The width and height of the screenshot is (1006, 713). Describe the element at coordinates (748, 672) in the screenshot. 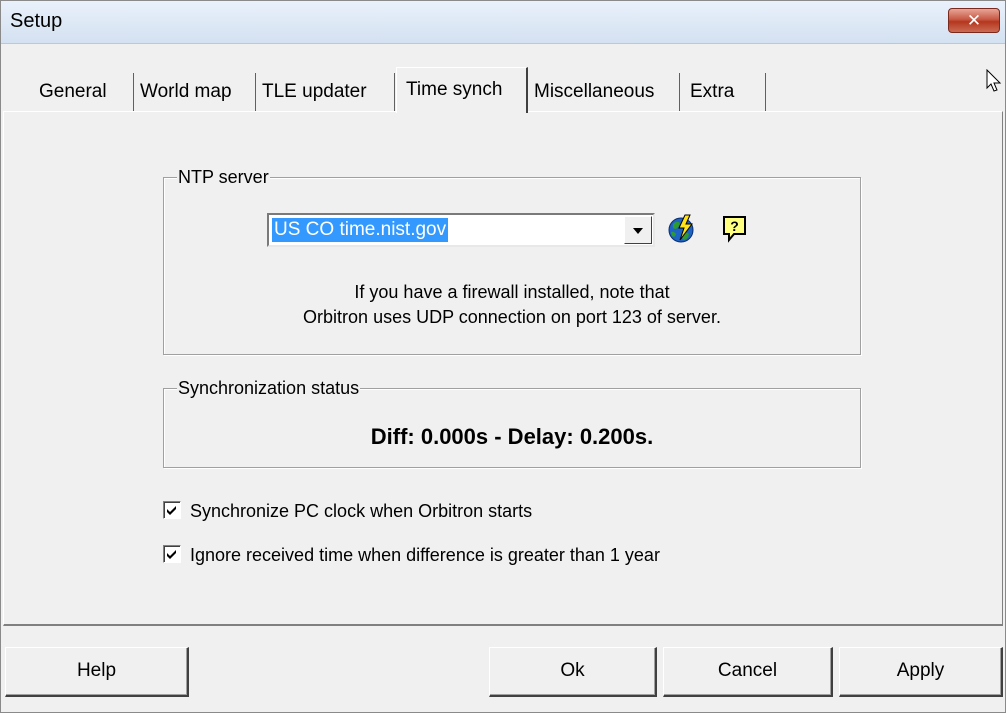

I see `cancel-button: Cancel` at that location.